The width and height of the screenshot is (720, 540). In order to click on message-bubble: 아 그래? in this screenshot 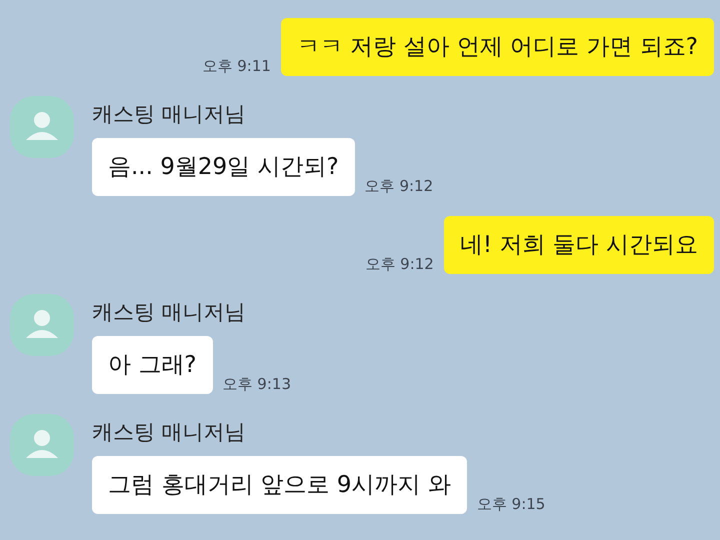, I will do `click(152, 365)`.